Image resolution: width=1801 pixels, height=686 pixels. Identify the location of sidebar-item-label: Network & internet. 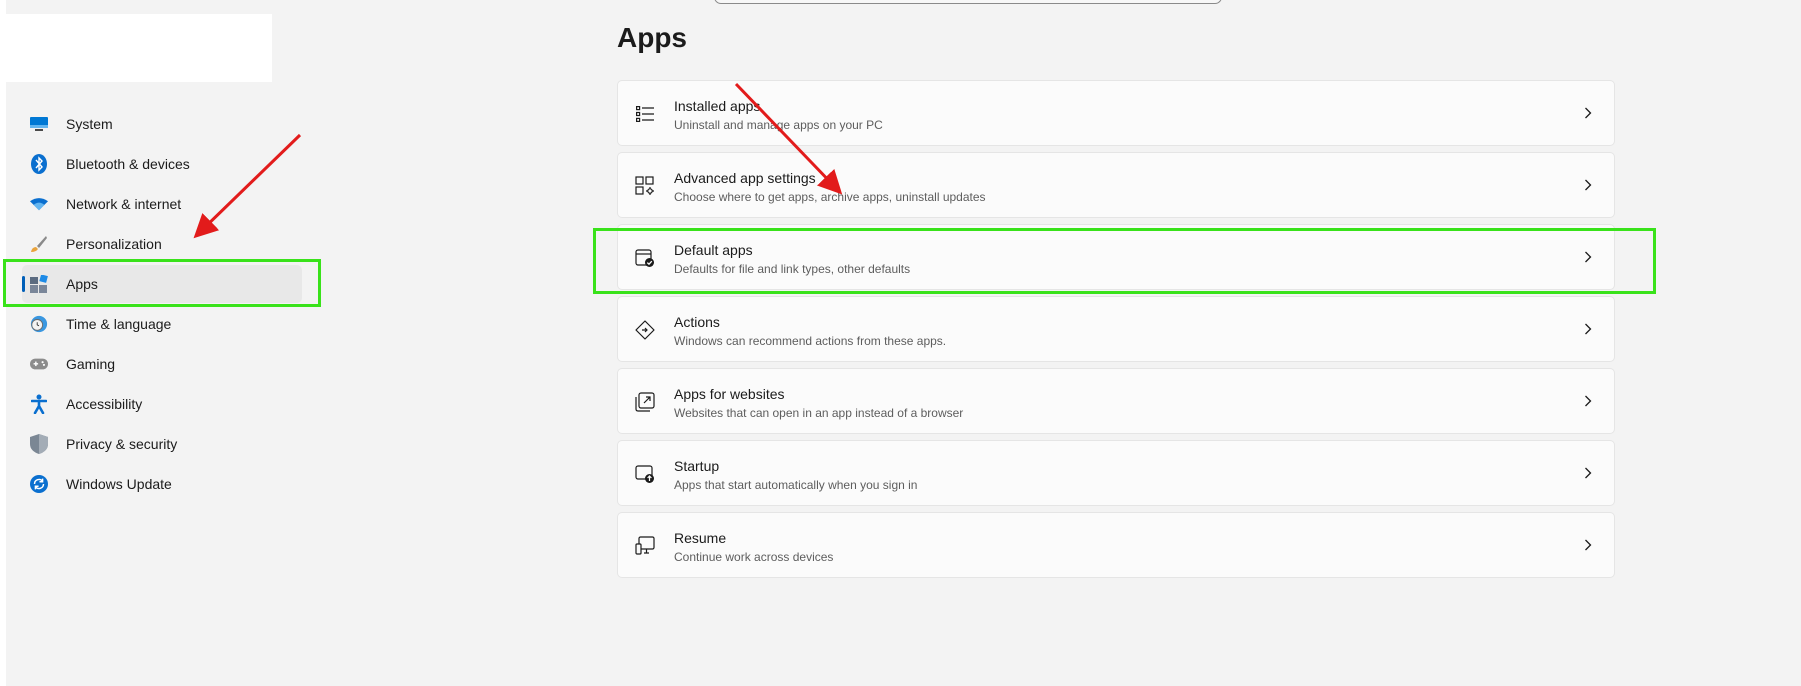
(124, 204).